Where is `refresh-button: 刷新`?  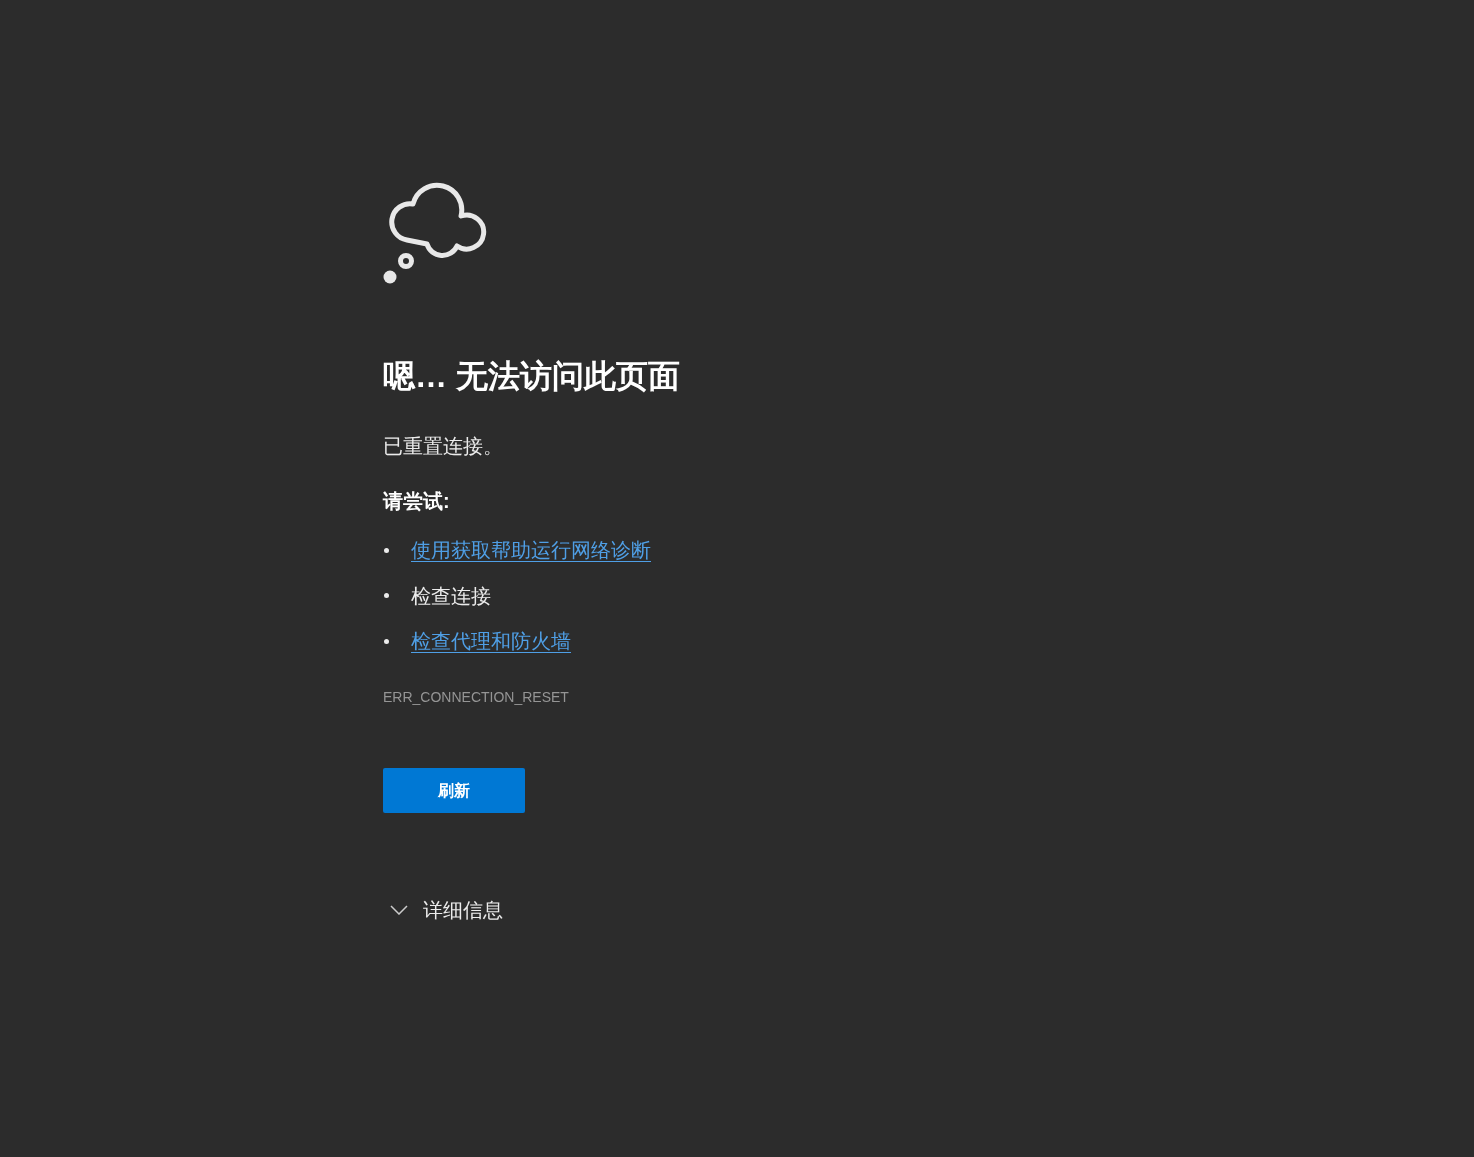 refresh-button: 刷新 is located at coordinates (454, 790).